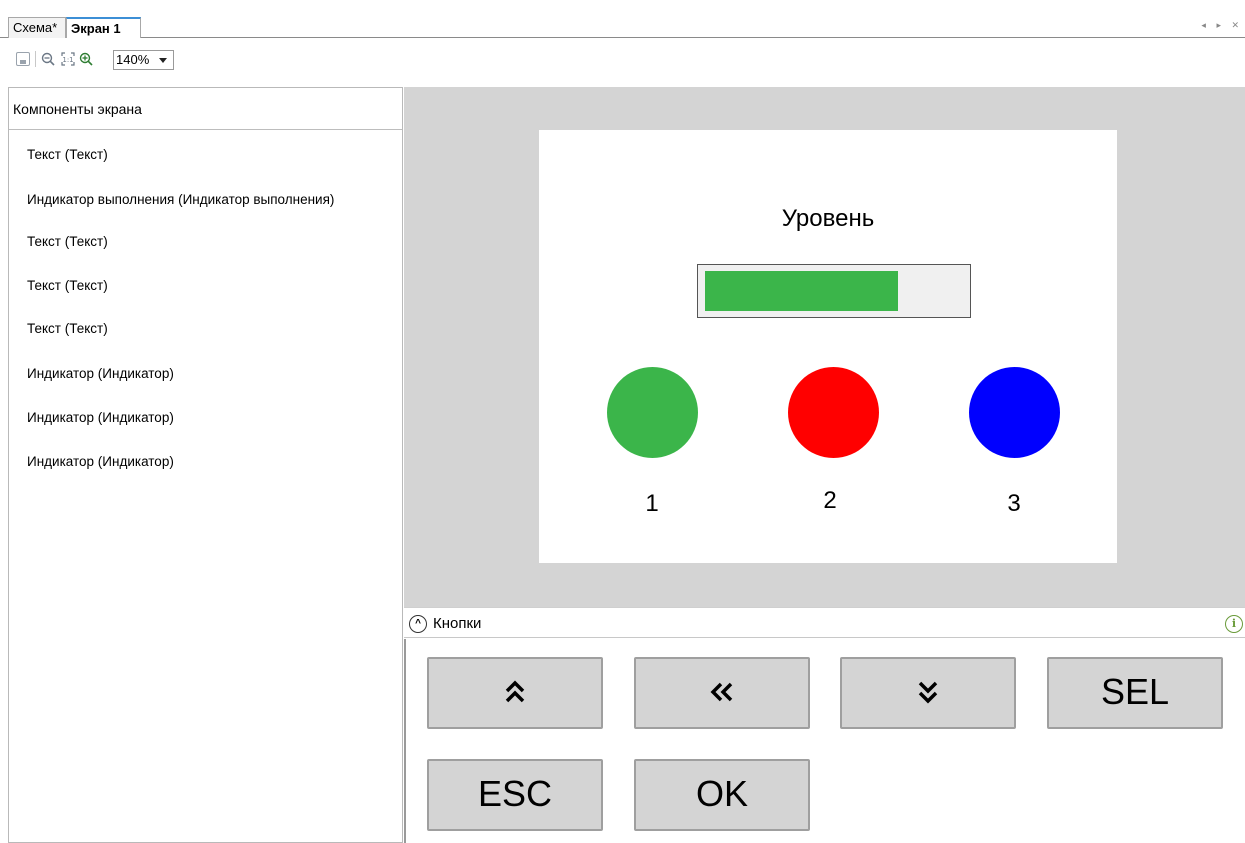 The image size is (1245, 843). Describe the element at coordinates (626, 62) in the screenshot. I see `toolbar: 1:1 140%` at that location.